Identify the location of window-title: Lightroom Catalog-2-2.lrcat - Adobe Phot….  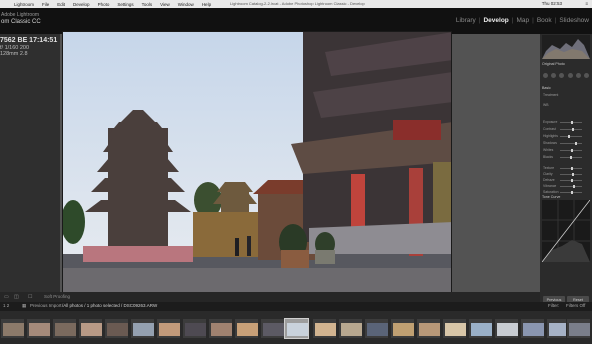
(297, 3).